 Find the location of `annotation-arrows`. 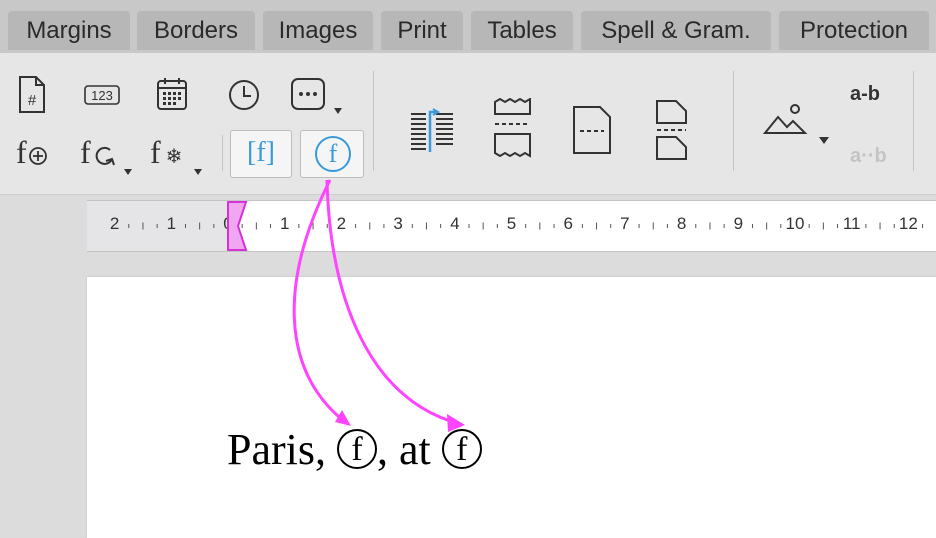

annotation-arrows is located at coordinates (378, 305).